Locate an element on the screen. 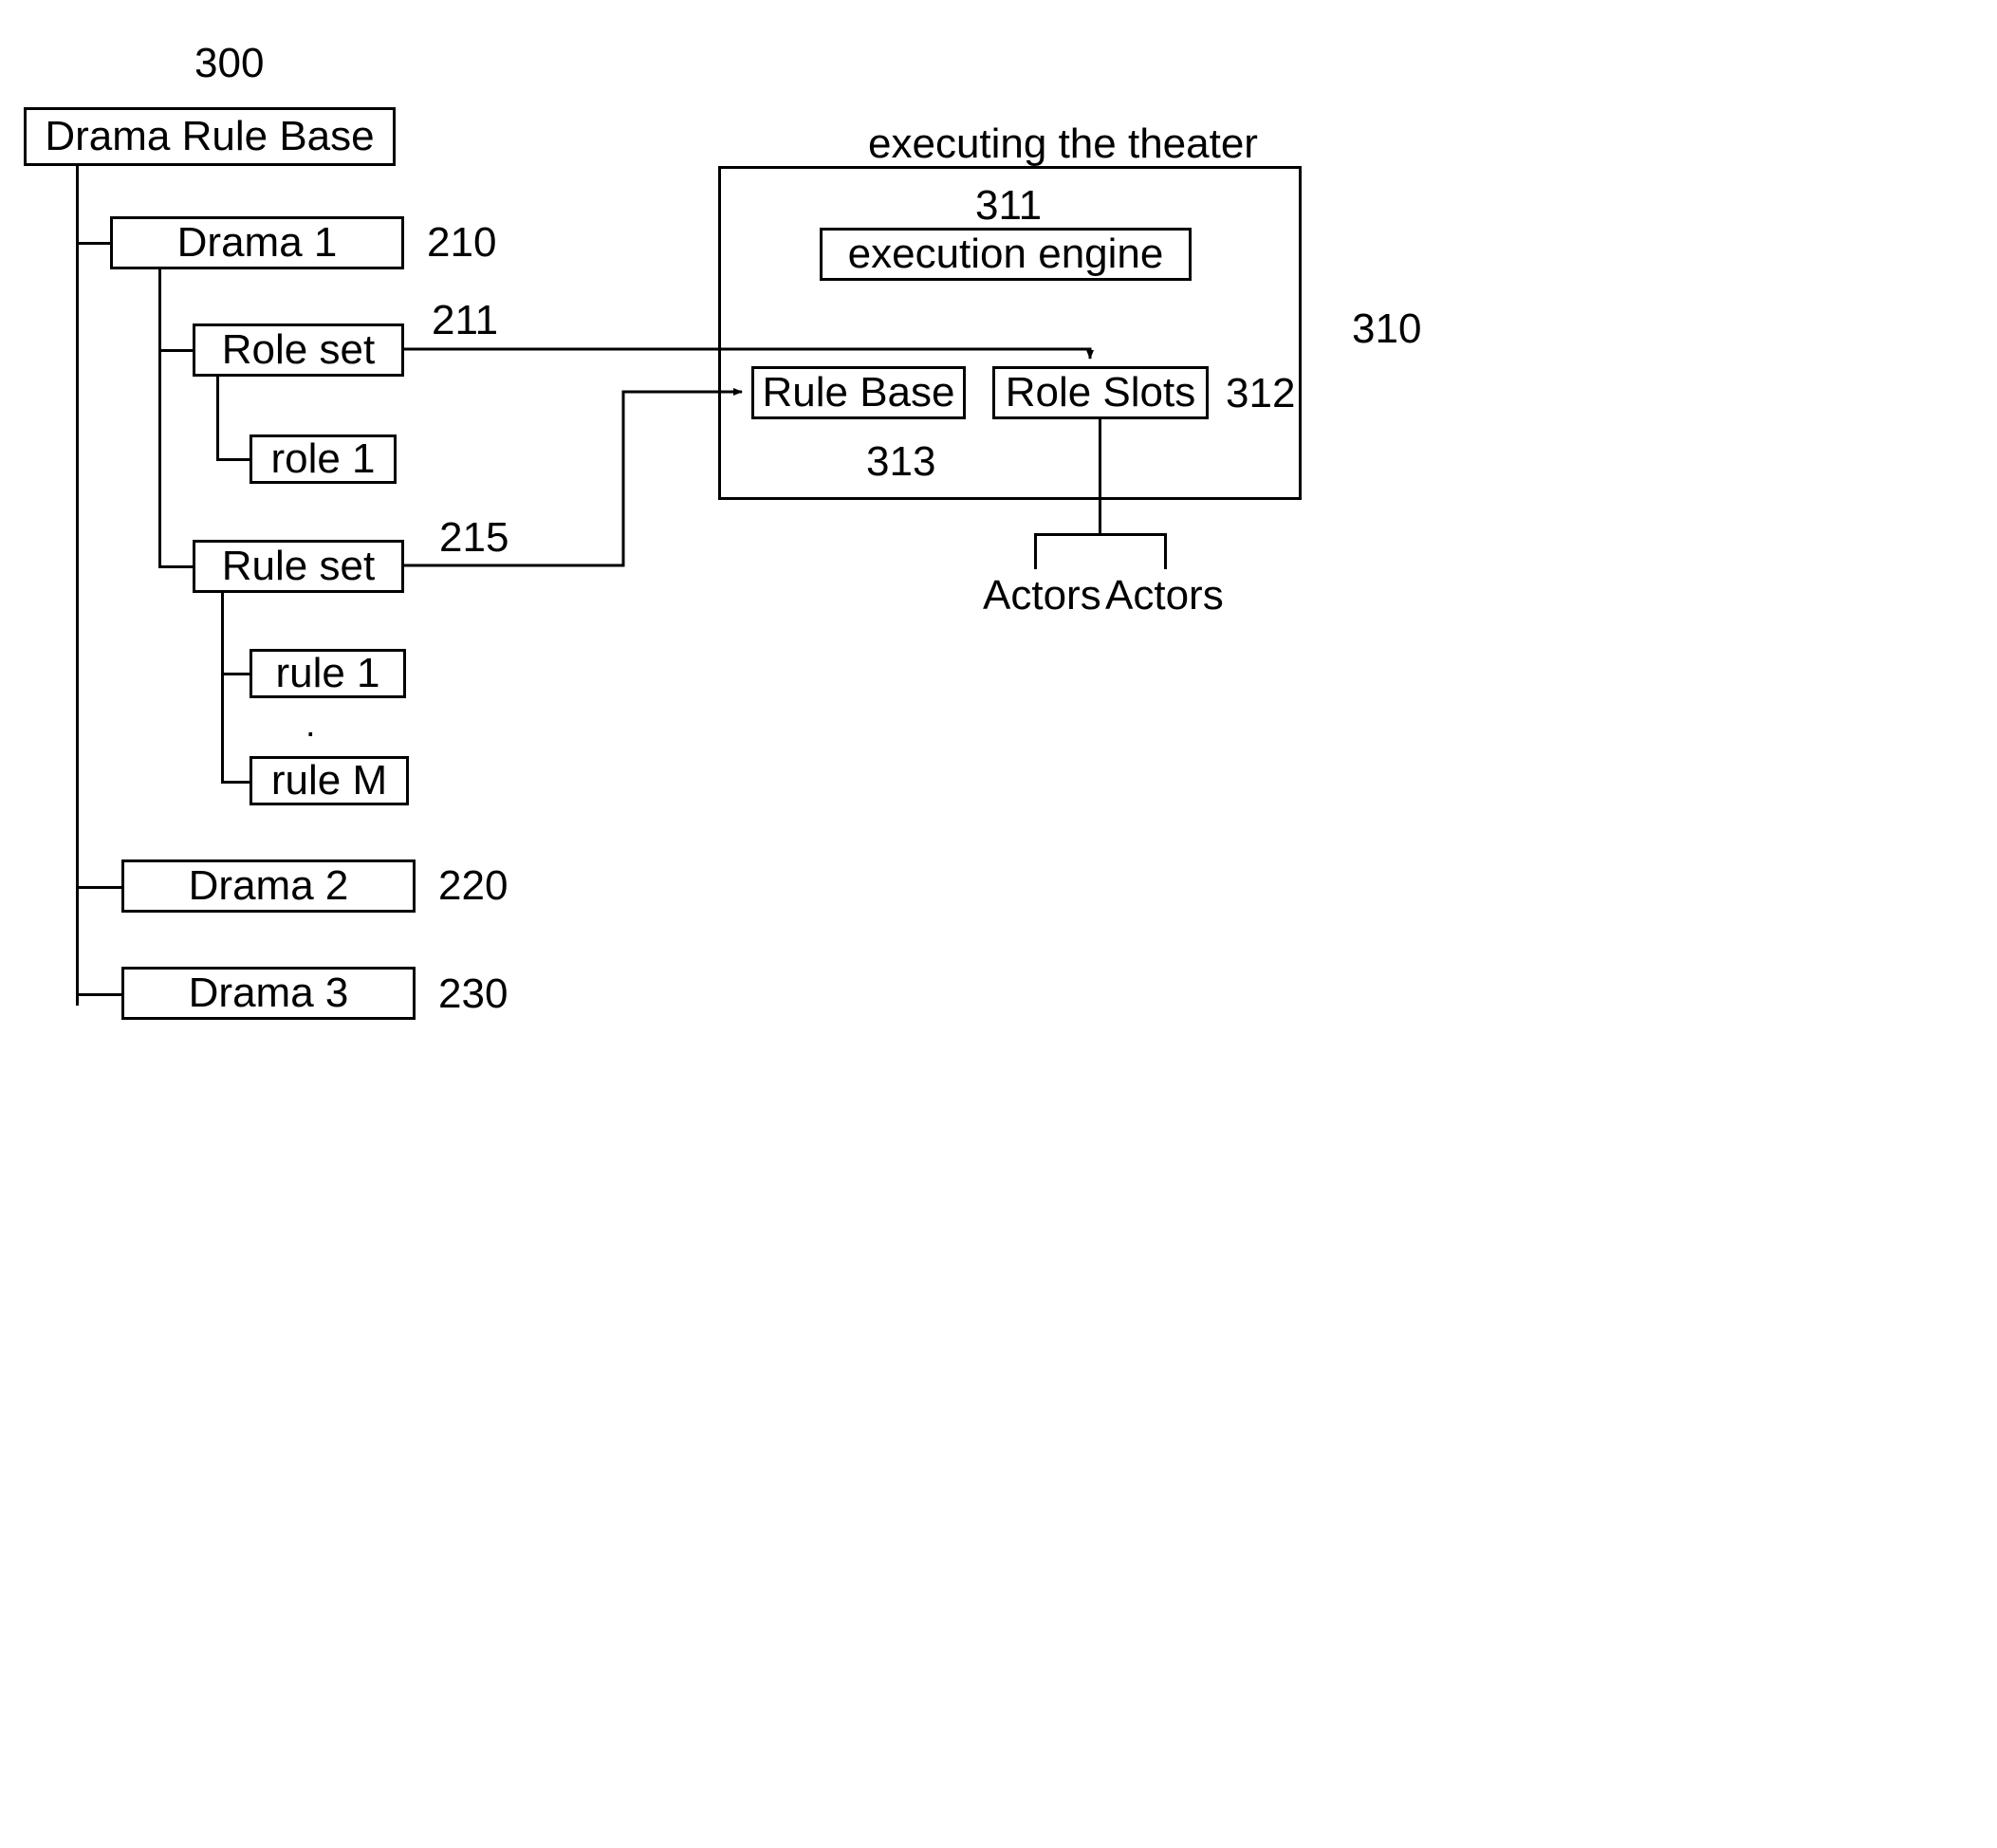 The image size is (1997, 1848). rule-list-ellipsis: . is located at coordinates (310, 725).